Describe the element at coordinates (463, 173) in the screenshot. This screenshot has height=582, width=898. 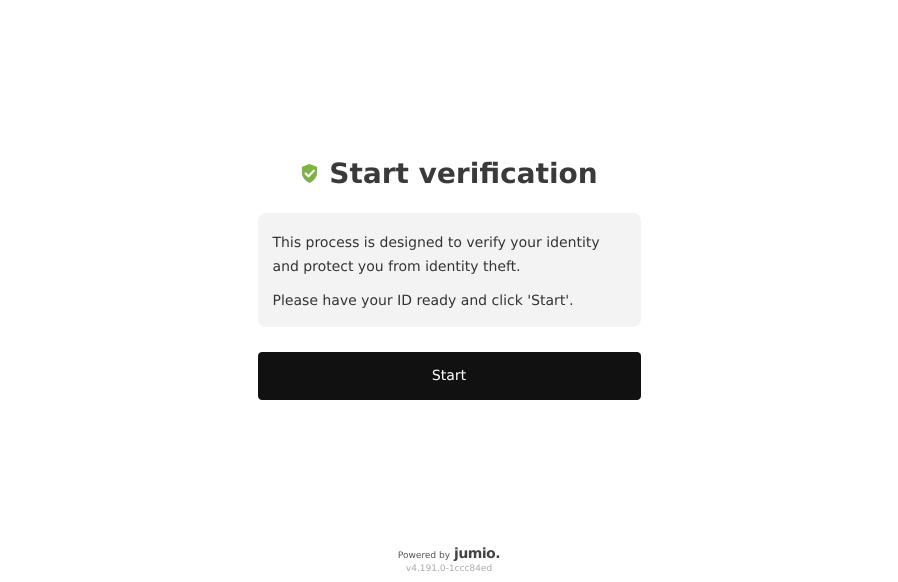
I see `page-title: Start verification` at that location.